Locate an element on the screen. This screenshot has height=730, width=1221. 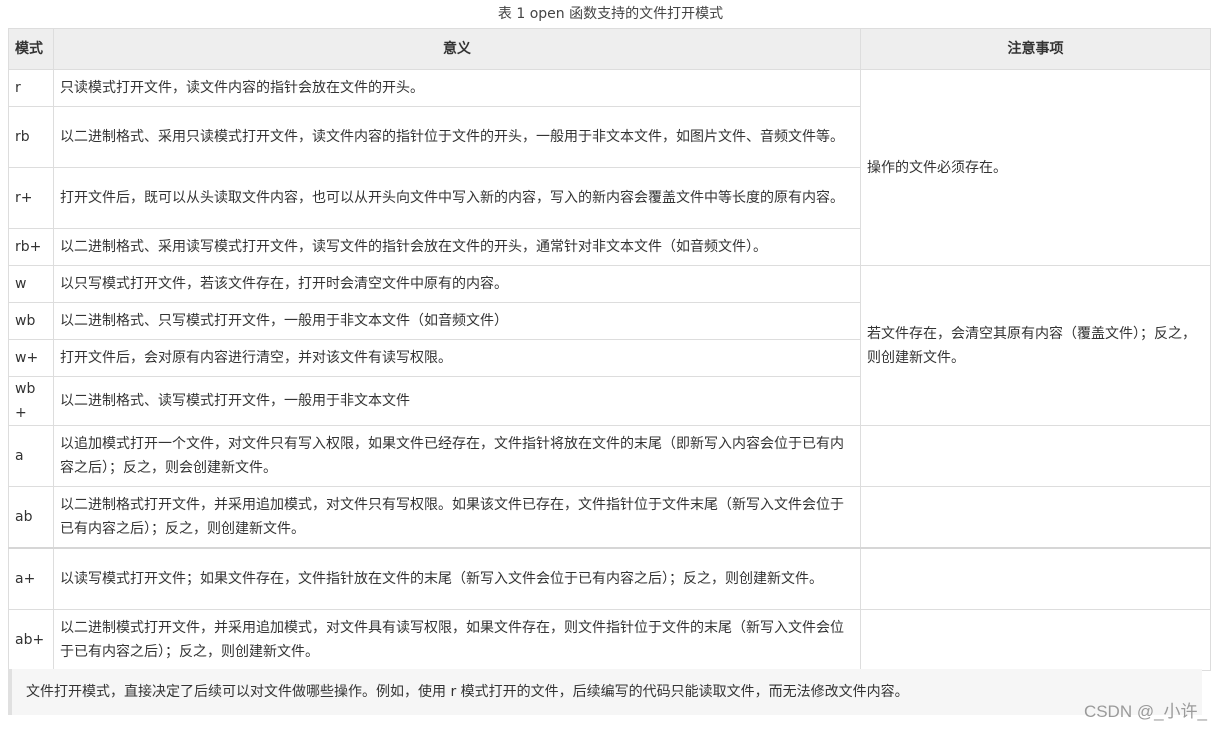
meaning-cell: 以只写模式打开文件，若该文件存在，打开时会清空文件中原有的内容。 is located at coordinates (457, 284).